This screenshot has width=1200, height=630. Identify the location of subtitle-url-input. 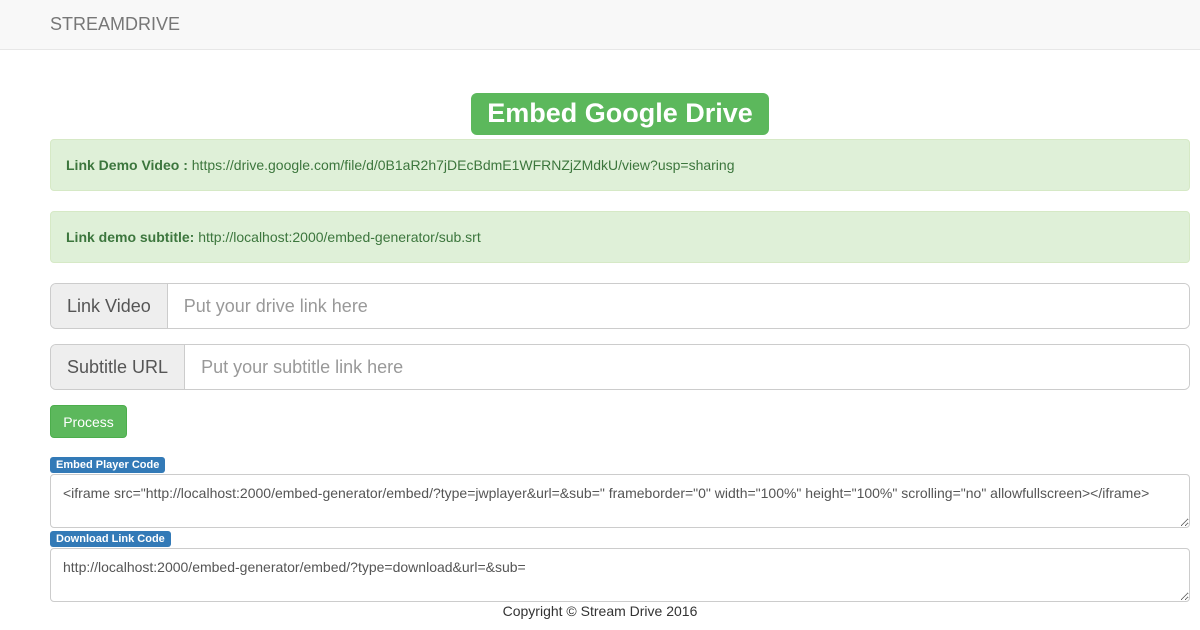
(687, 367).